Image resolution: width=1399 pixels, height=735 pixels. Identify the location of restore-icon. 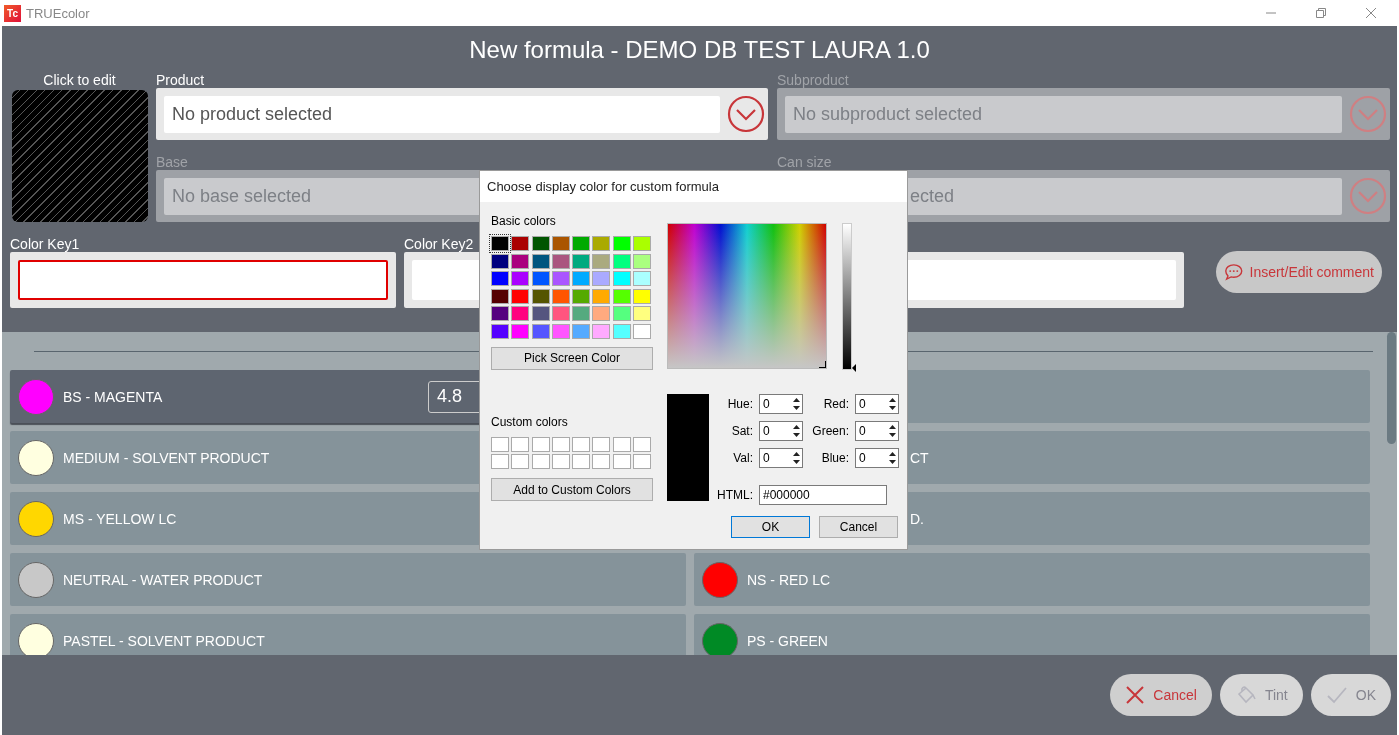
(1321, 13).